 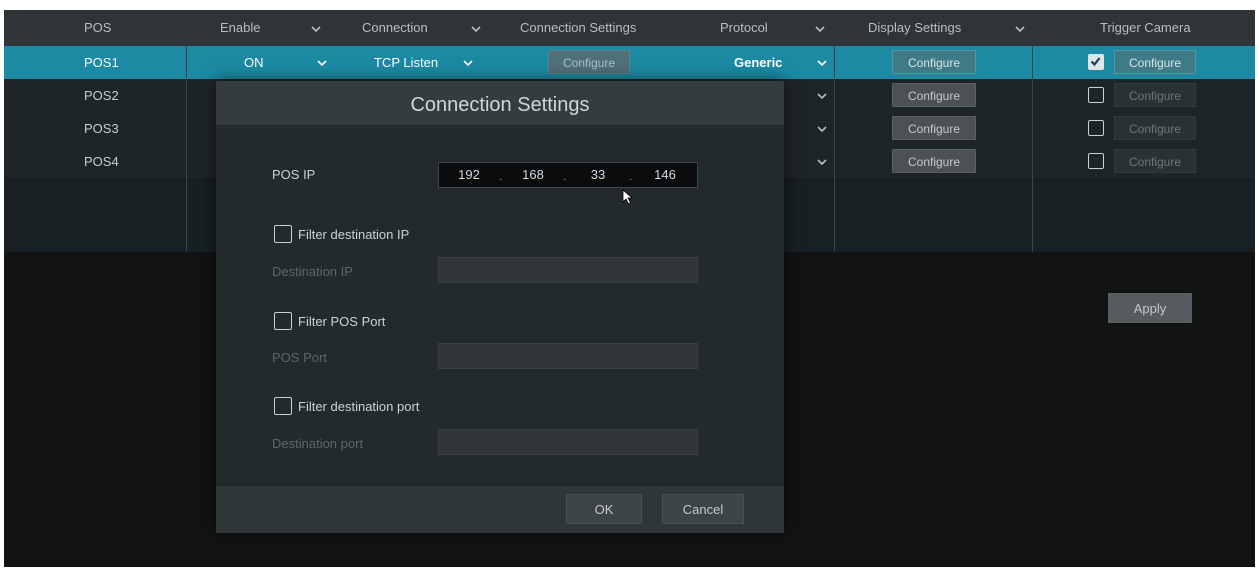 I want to click on header-connection: Connection, so click(x=395, y=28).